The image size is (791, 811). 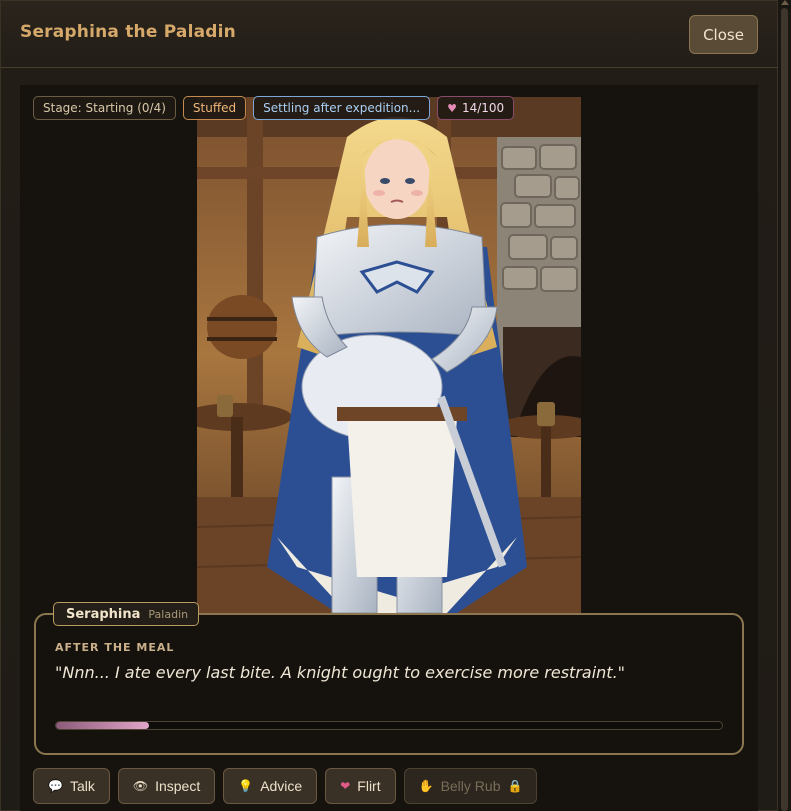 I want to click on scrollbar, so click(x=784, y=405).